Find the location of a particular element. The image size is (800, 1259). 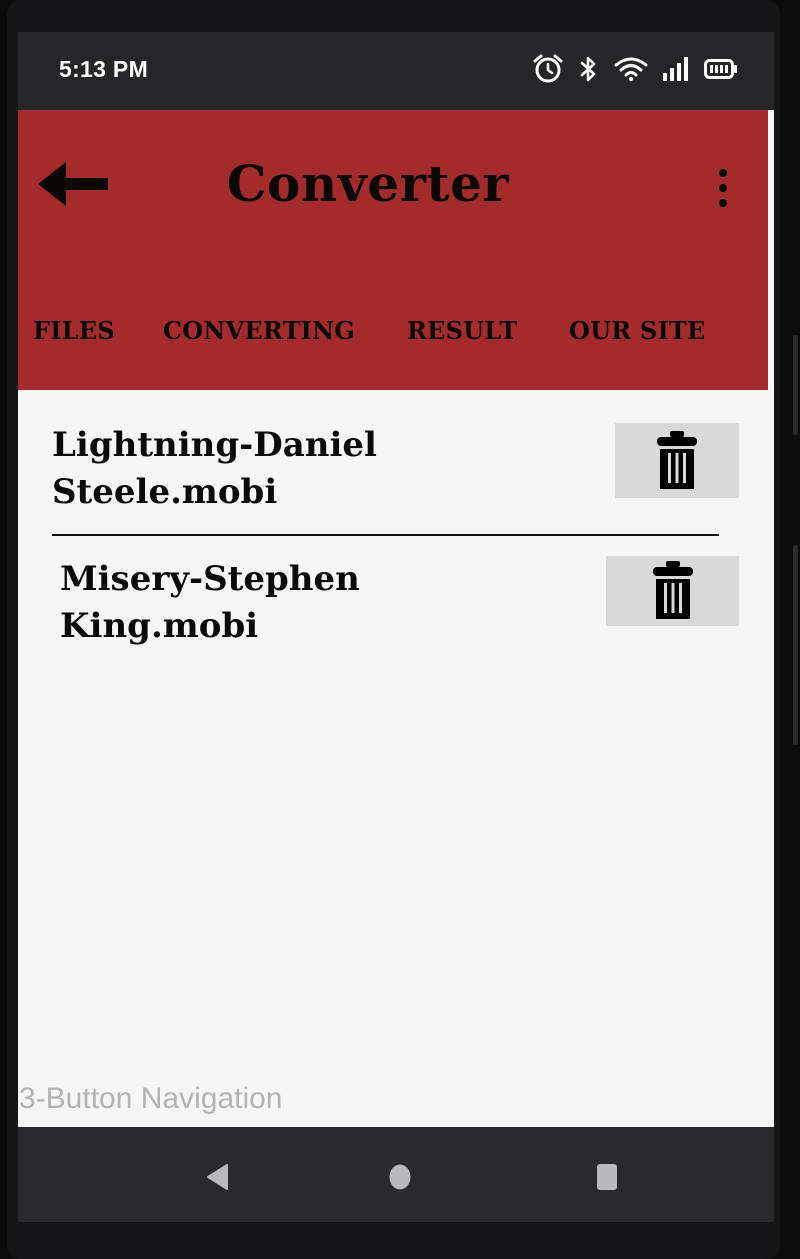

wifi-icon is located at coordinates (631, 69).